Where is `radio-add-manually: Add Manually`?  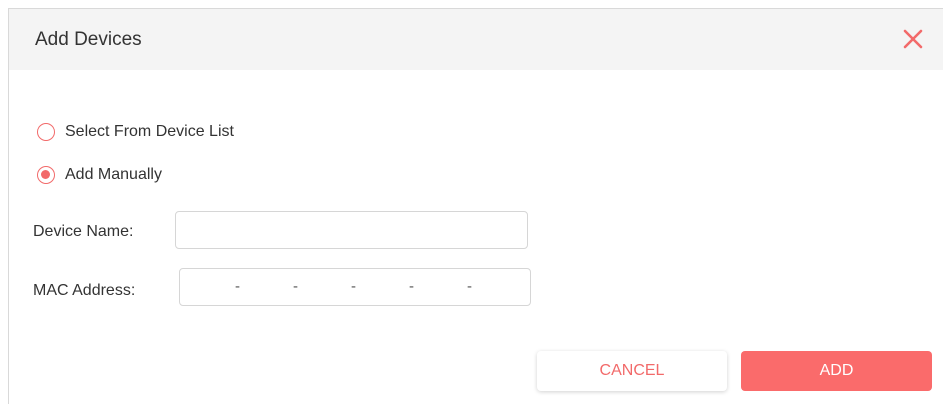 radio-add-manually: Add Manually is located at coordinates (99, 175).